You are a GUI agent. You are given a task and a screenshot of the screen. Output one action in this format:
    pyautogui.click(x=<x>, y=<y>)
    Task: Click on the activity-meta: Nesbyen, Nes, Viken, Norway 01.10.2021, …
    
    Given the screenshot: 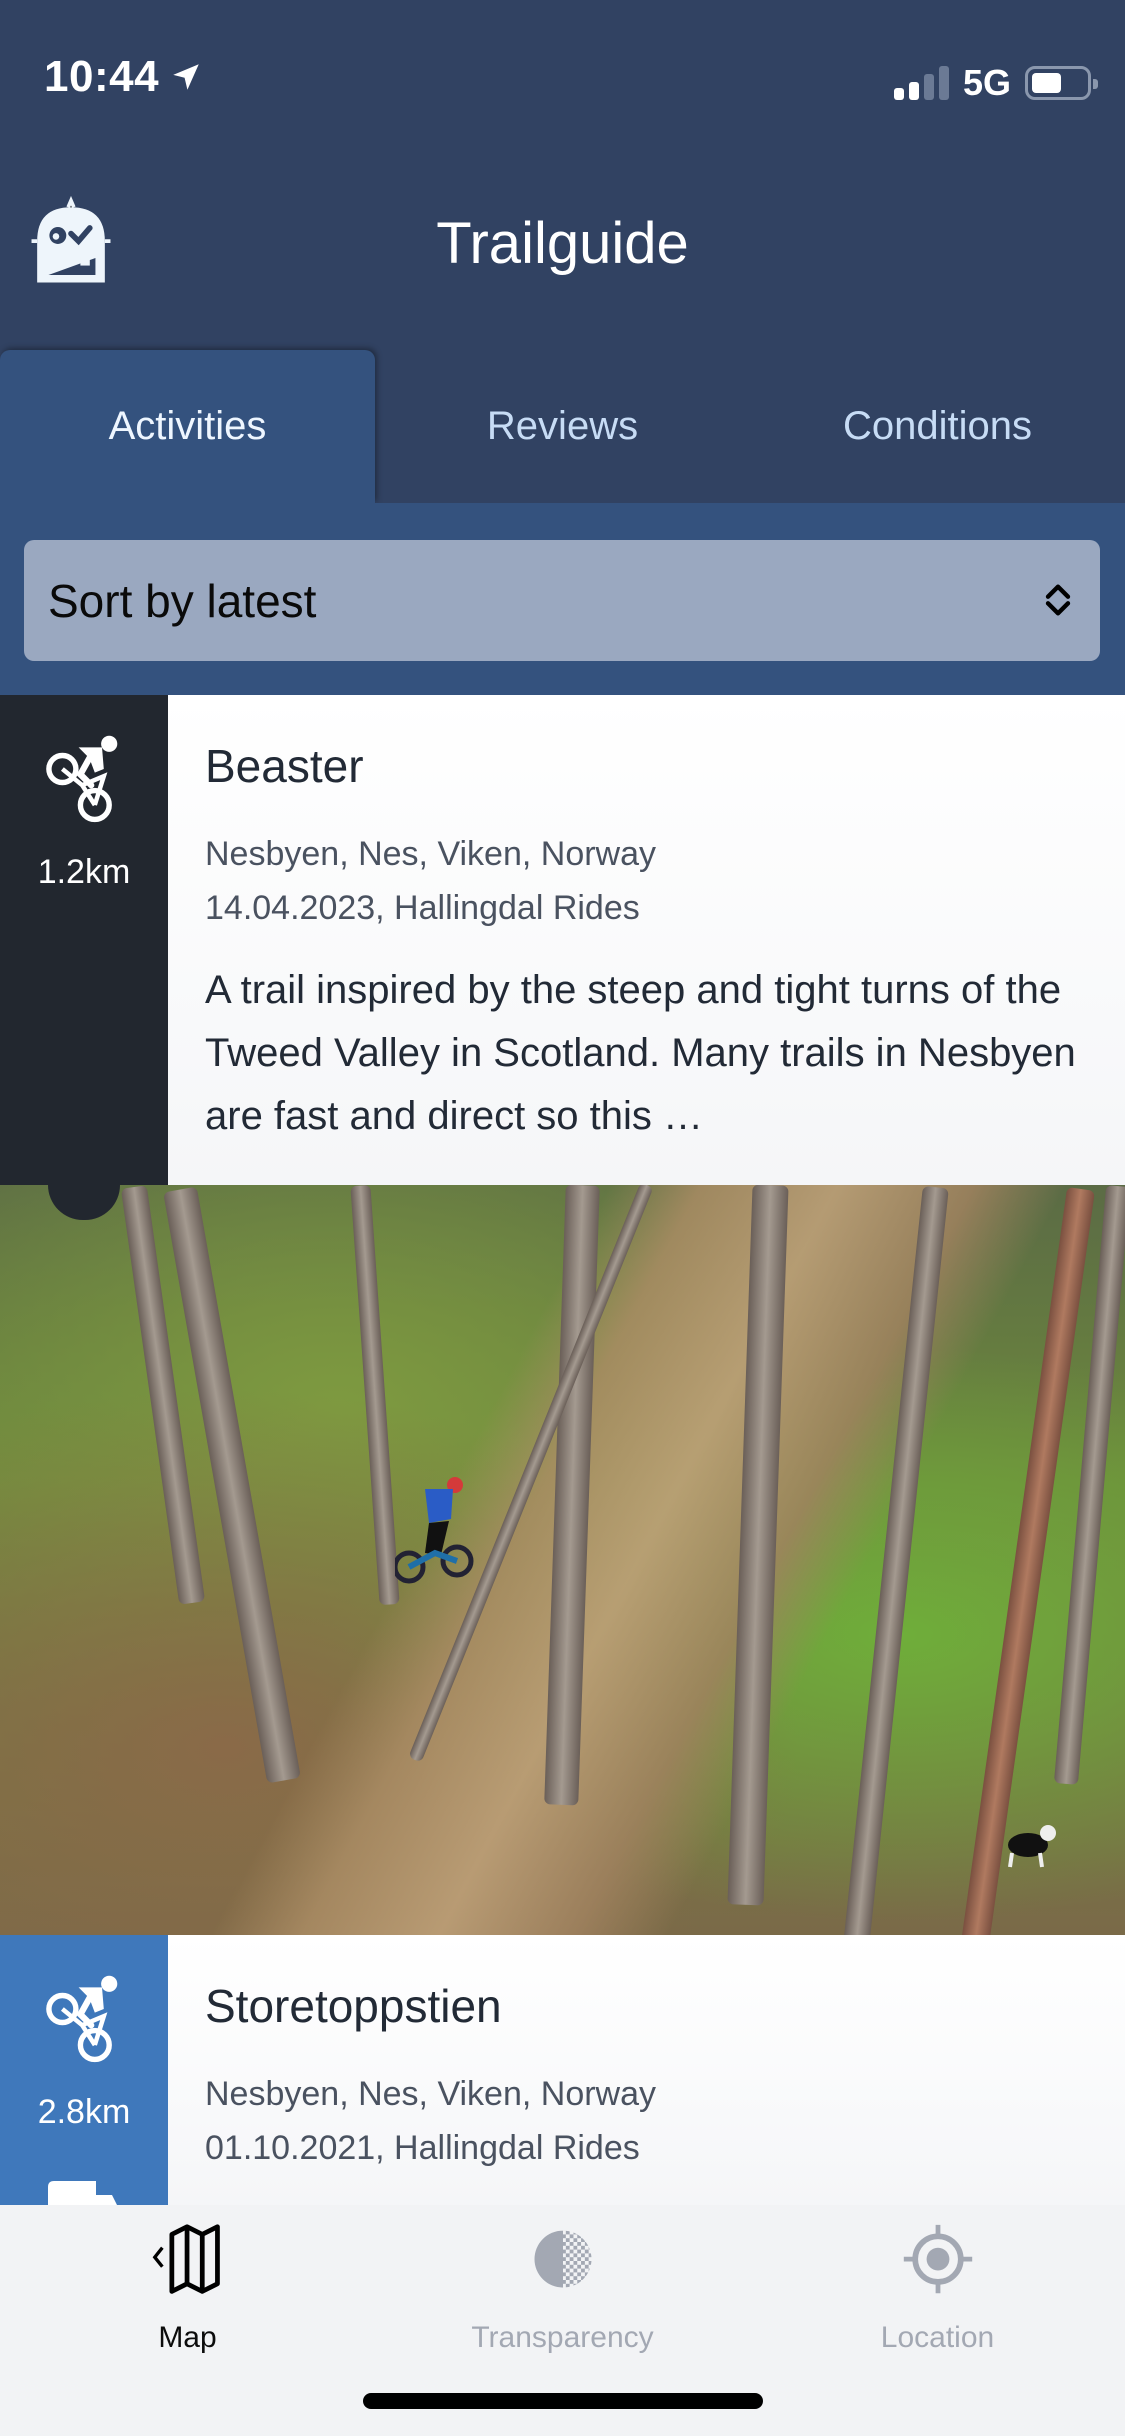 What is the action you would take?
    pyautogui.click(x=645, y=2121)
    